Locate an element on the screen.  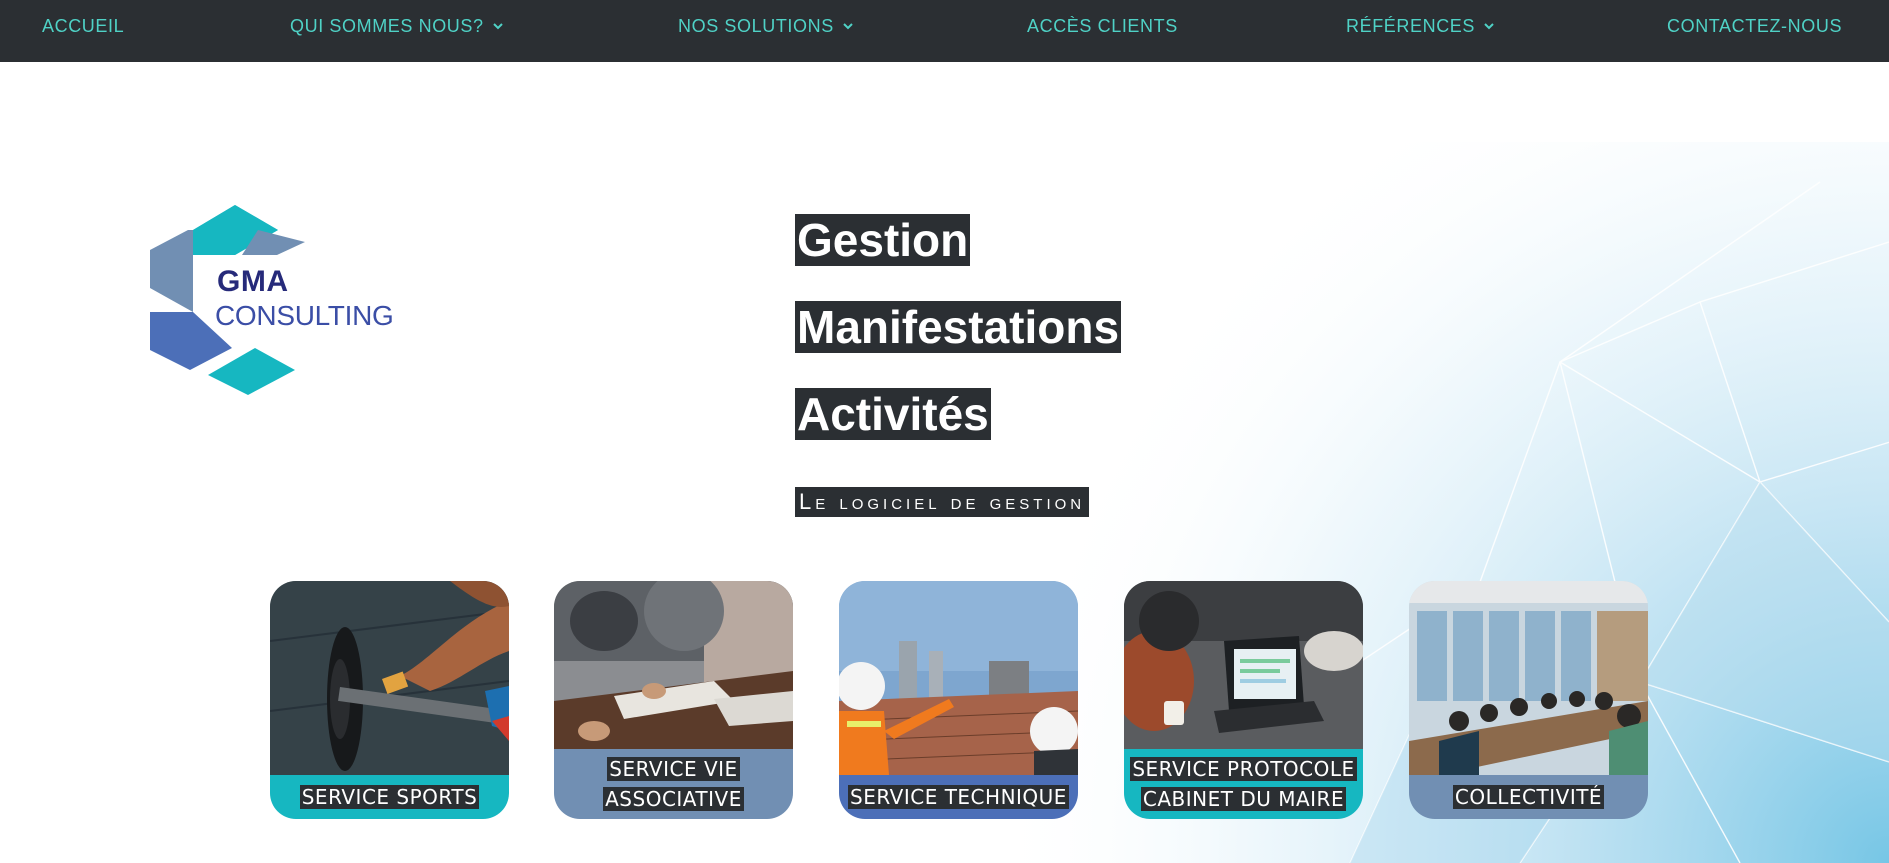
construction-site-image is located at coordinates (958, 678).